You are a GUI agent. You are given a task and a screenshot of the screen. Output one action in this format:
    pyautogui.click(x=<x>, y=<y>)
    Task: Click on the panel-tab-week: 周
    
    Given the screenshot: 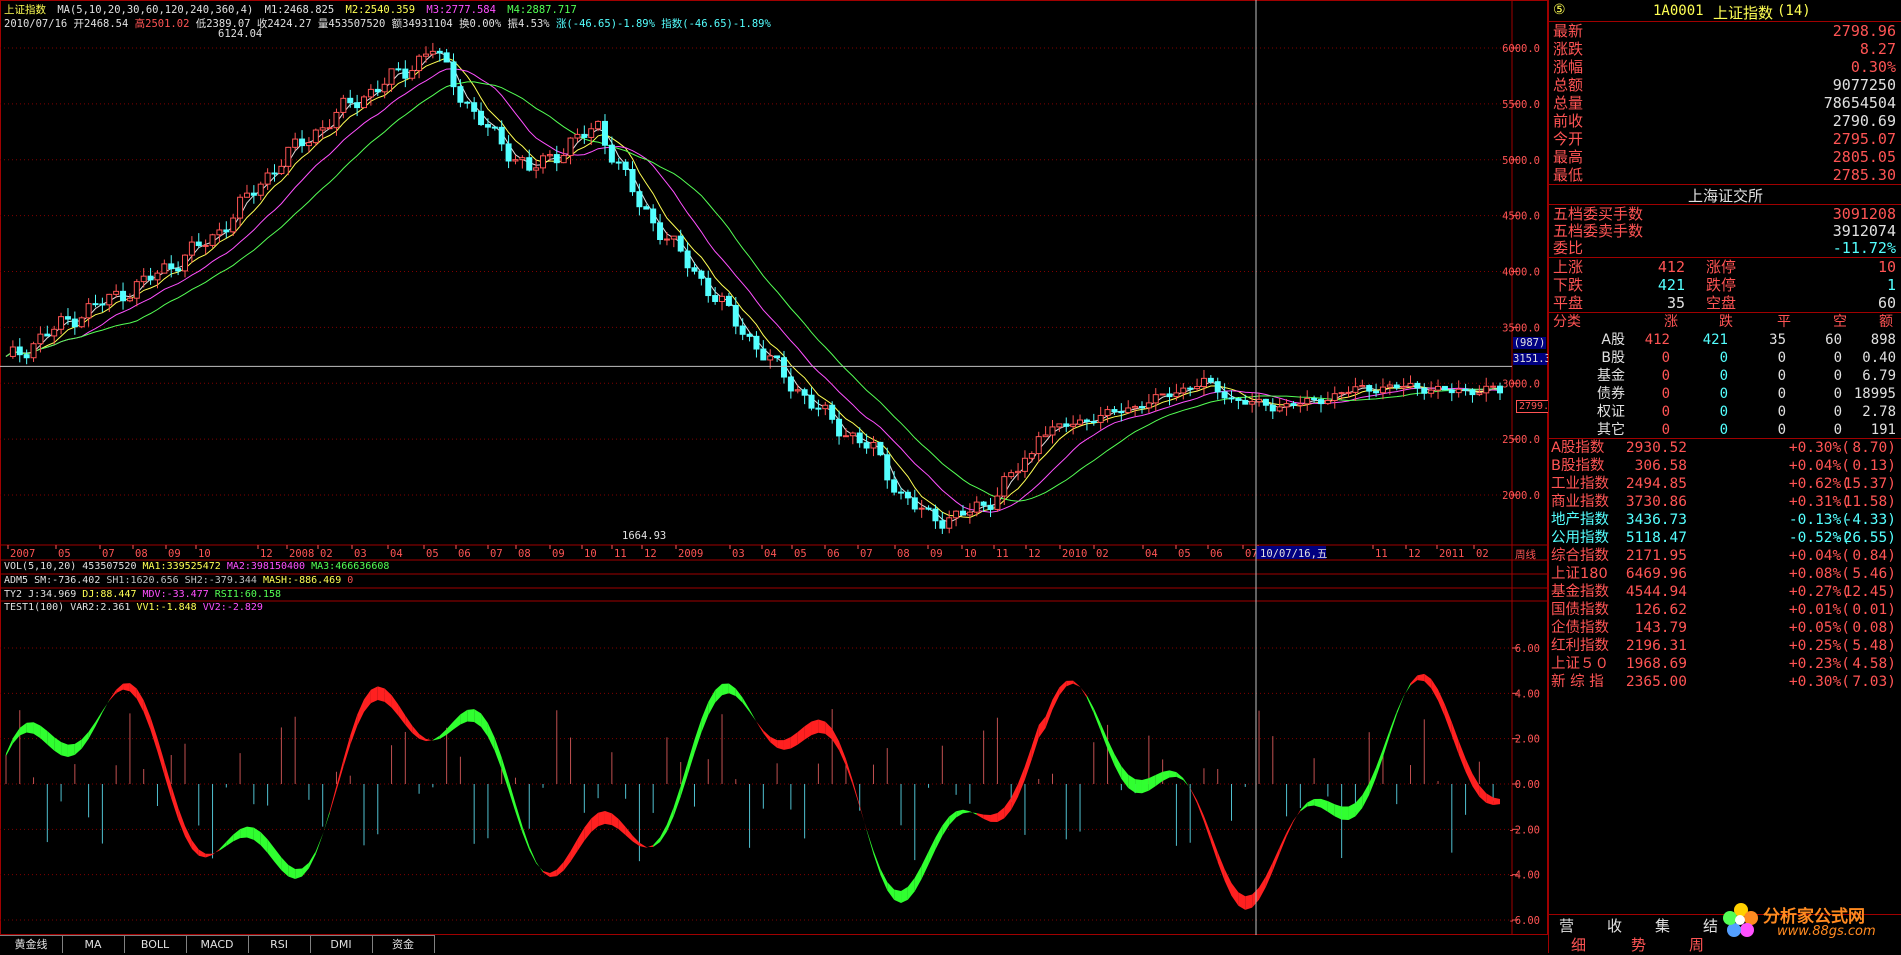 What is the action you would take?
    pyautogui.click(x=1696, y=944)
    